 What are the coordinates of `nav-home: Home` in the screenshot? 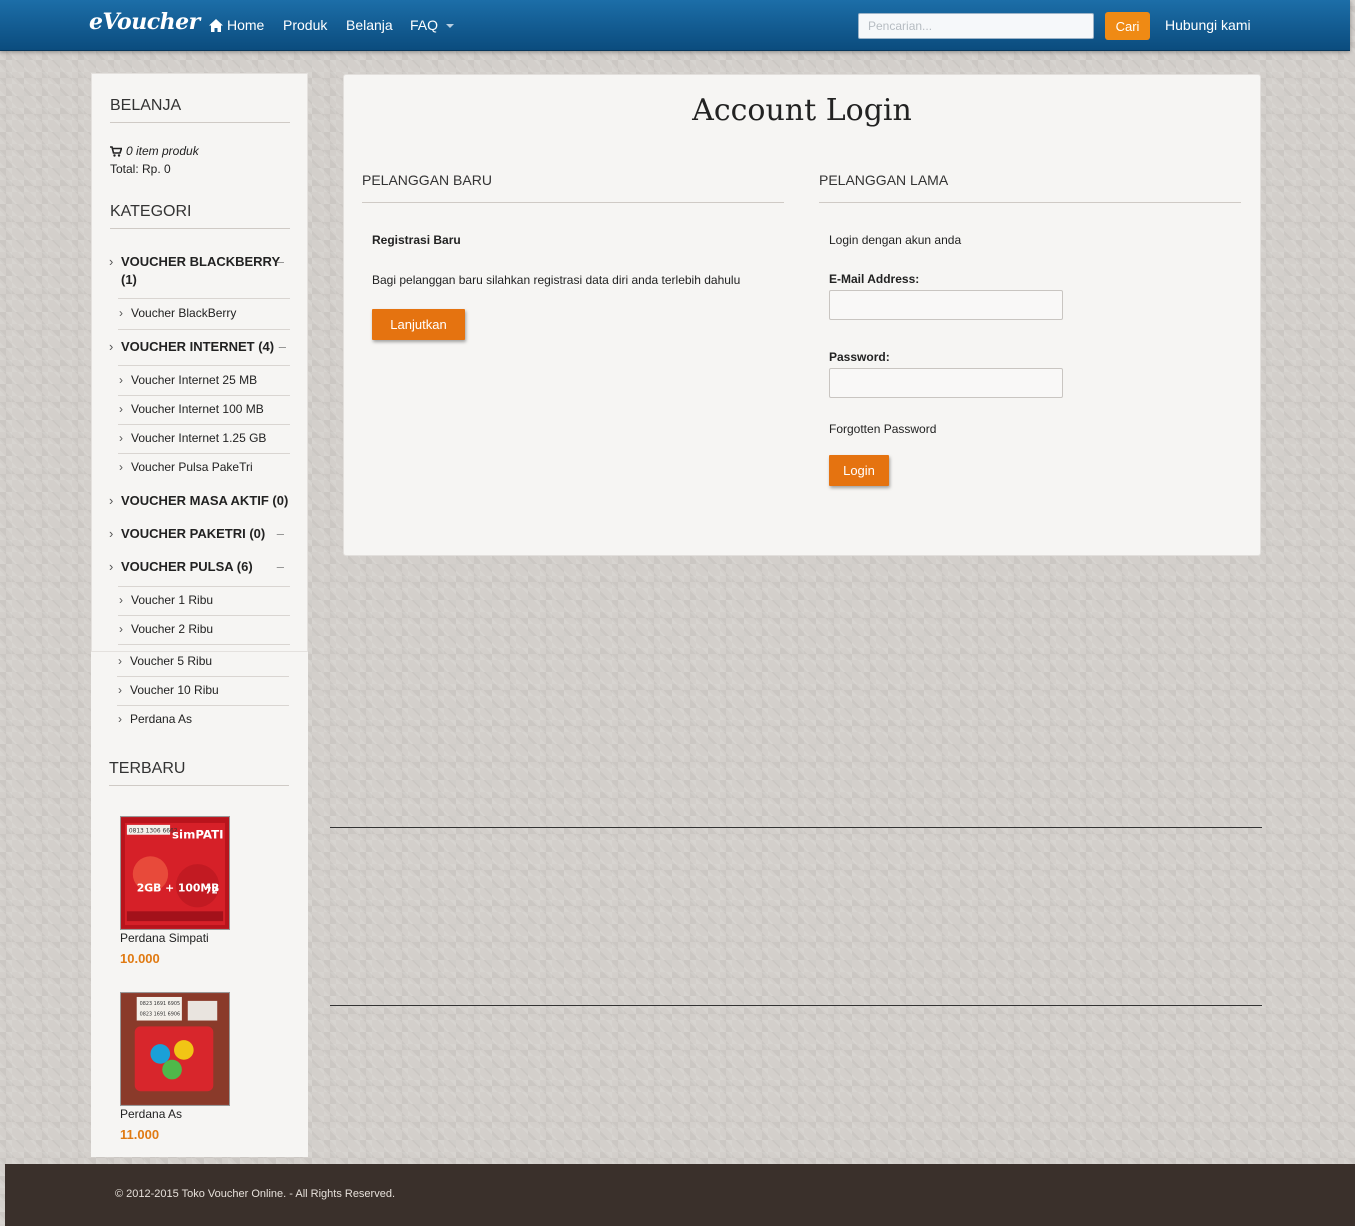 It's located at (236, 25).